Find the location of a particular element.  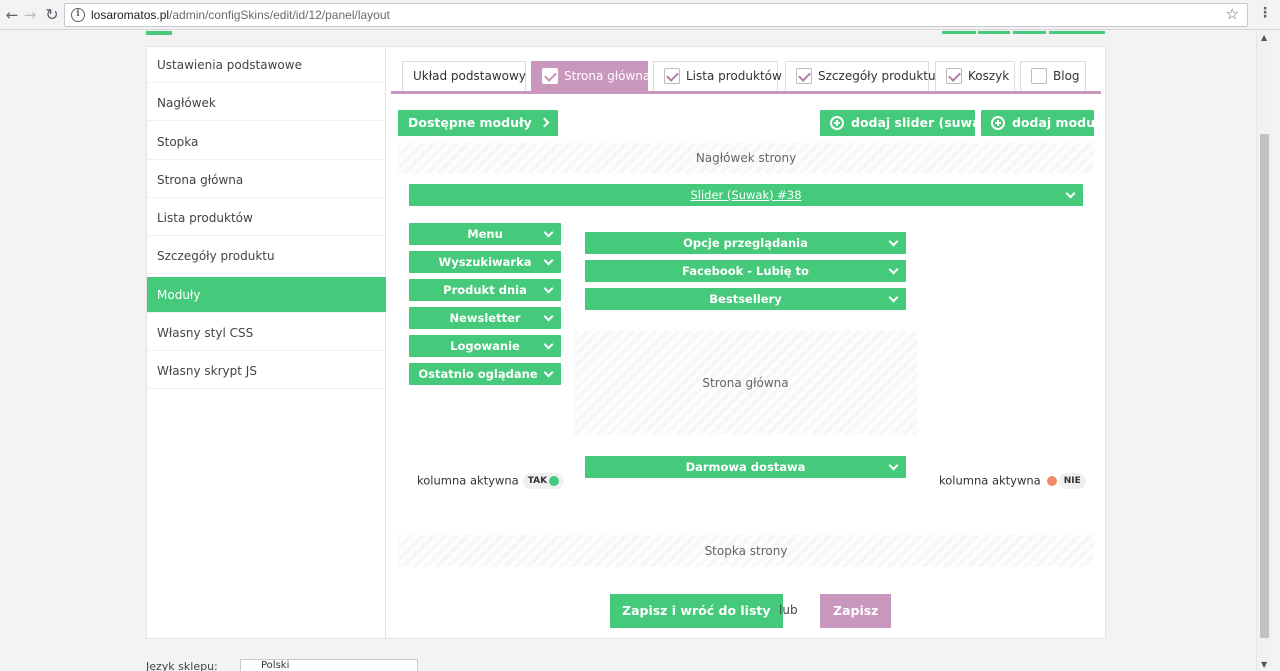

main-content-zone: Strona główna is located at coordinates (745, 383).